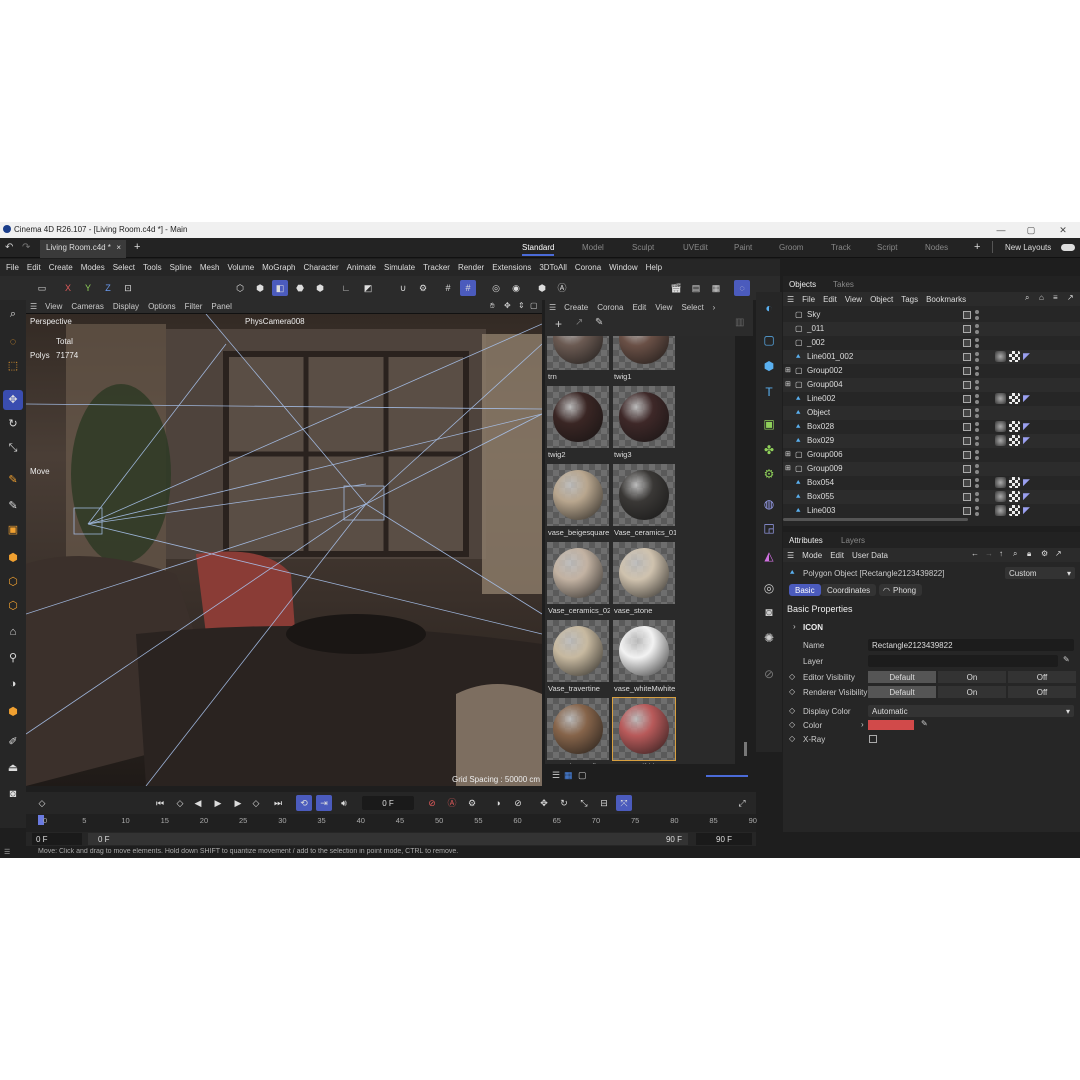 The width and height of the screenshot is (1080, 1080). What do you see at coordinates (853, 540) in the screenshot?
I see `tab-layers: Layers` at bounding box center [853, 540].